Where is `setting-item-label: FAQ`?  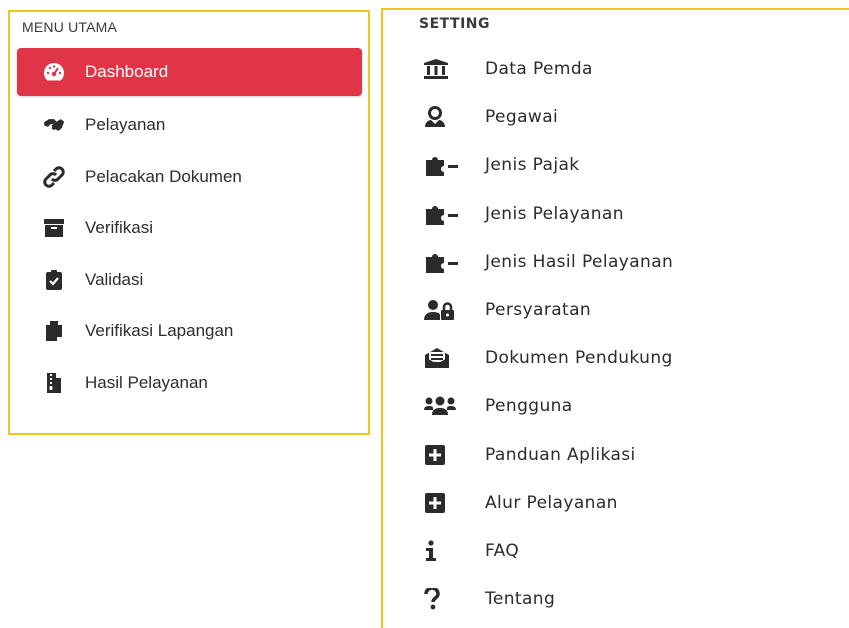 setting-item-label: FAQ is located at coordinates (502, 550).